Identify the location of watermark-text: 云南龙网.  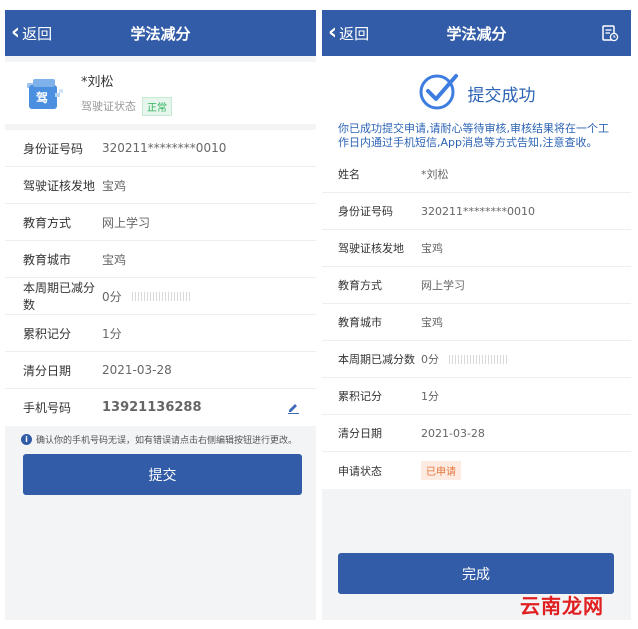
(562, 606).